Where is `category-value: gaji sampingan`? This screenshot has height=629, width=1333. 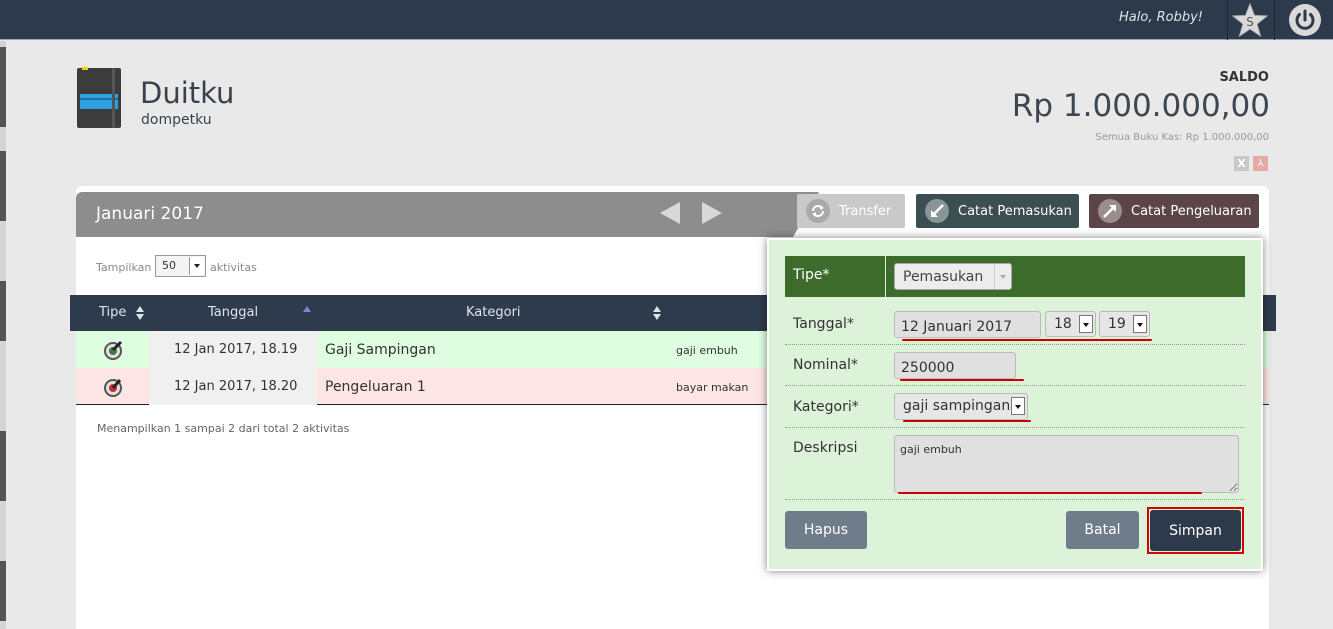 category-value: gaji sampingan is located at coordinates (957, 406).